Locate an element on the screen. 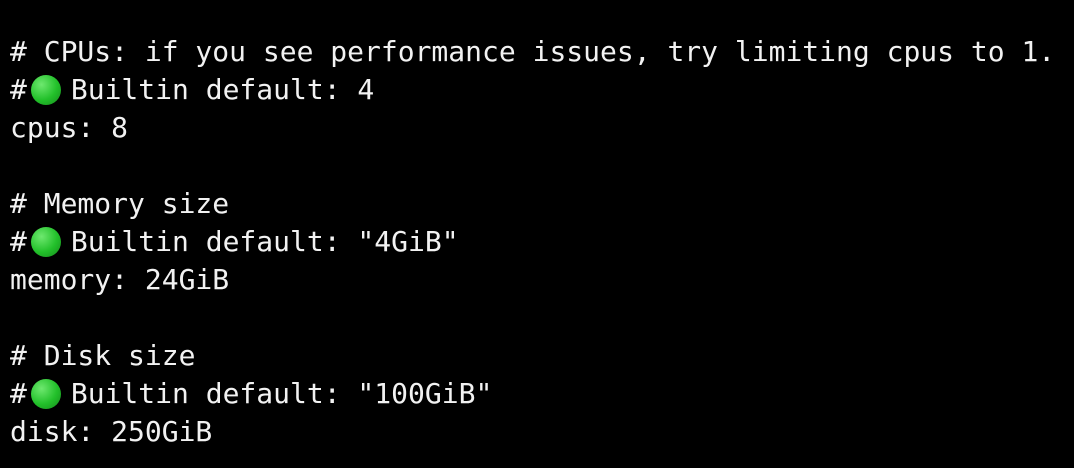 The width and height of the screenshot is (1074, 468). cpus-setting-line: cpus: 8 is located at coordinates (69, 127).